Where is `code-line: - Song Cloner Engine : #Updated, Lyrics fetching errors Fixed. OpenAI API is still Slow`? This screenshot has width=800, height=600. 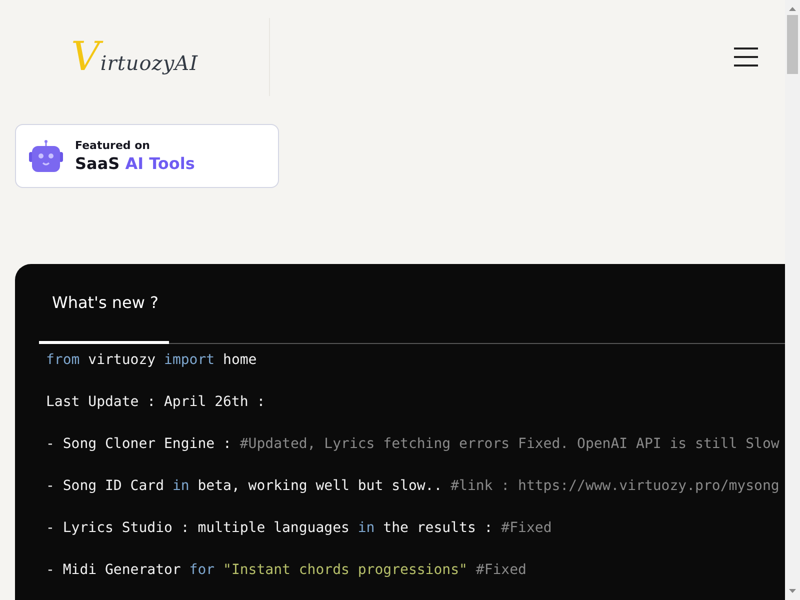
code-line: - Song Cloner Engine : #Updated, Lyrics fetching errors Fixed. OpenAI API is still Slow is located at coordinates (413, 444).